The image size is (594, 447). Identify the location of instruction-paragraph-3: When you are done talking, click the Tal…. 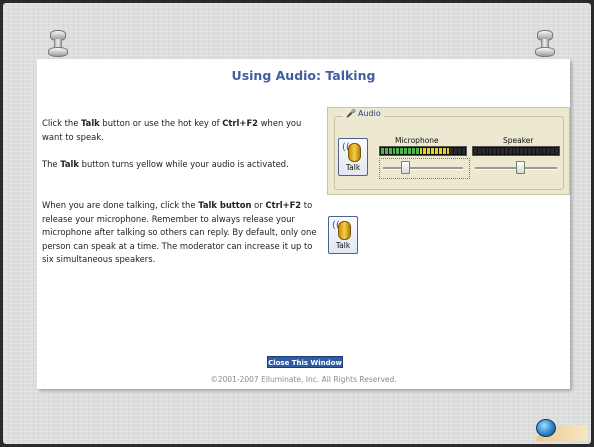
(179, 232).